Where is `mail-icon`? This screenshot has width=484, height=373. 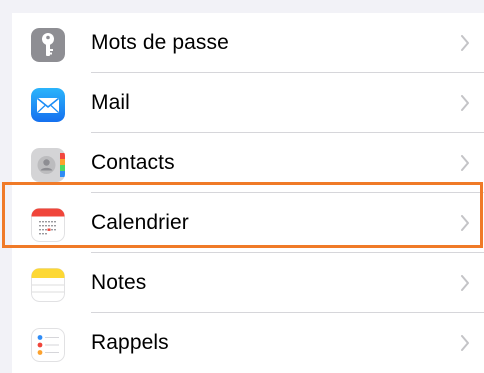 mail-icon is located at coordinates (48, 105).